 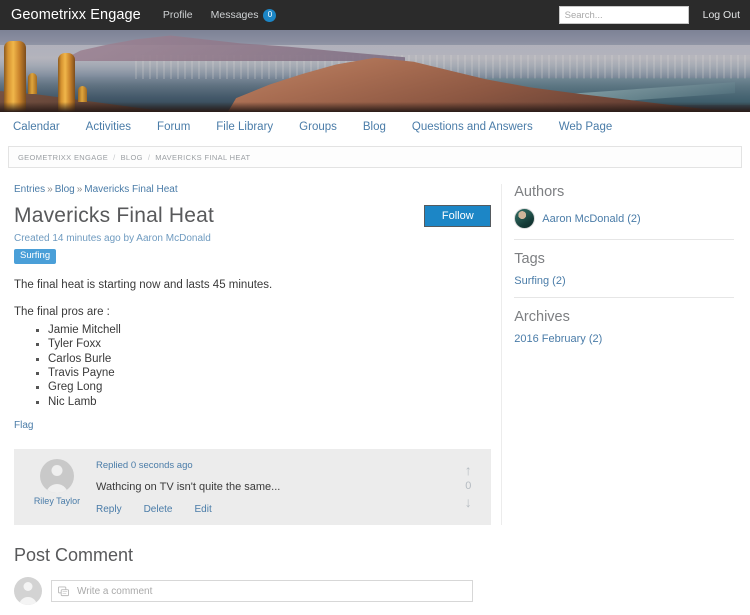 I want to click on sidebar-item-author: Aaron McDonald (2), so click(x=624, y=218).